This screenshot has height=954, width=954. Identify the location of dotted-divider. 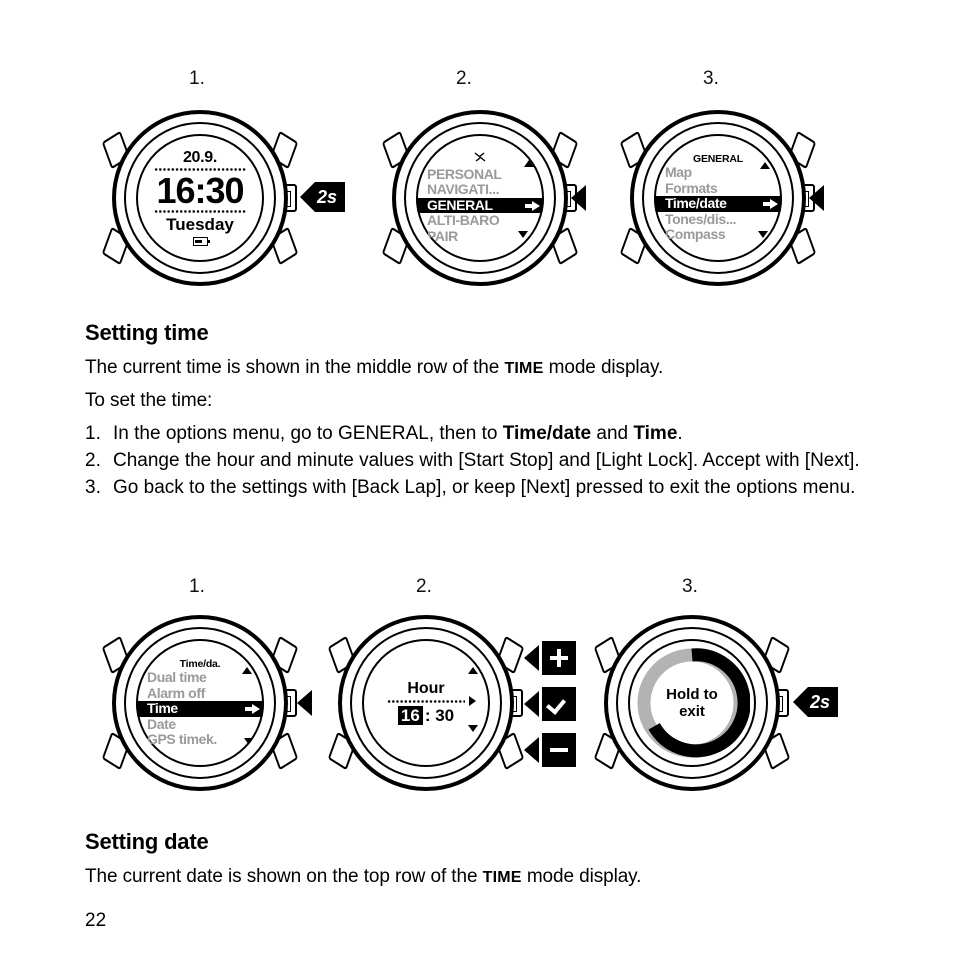
(426, 701).